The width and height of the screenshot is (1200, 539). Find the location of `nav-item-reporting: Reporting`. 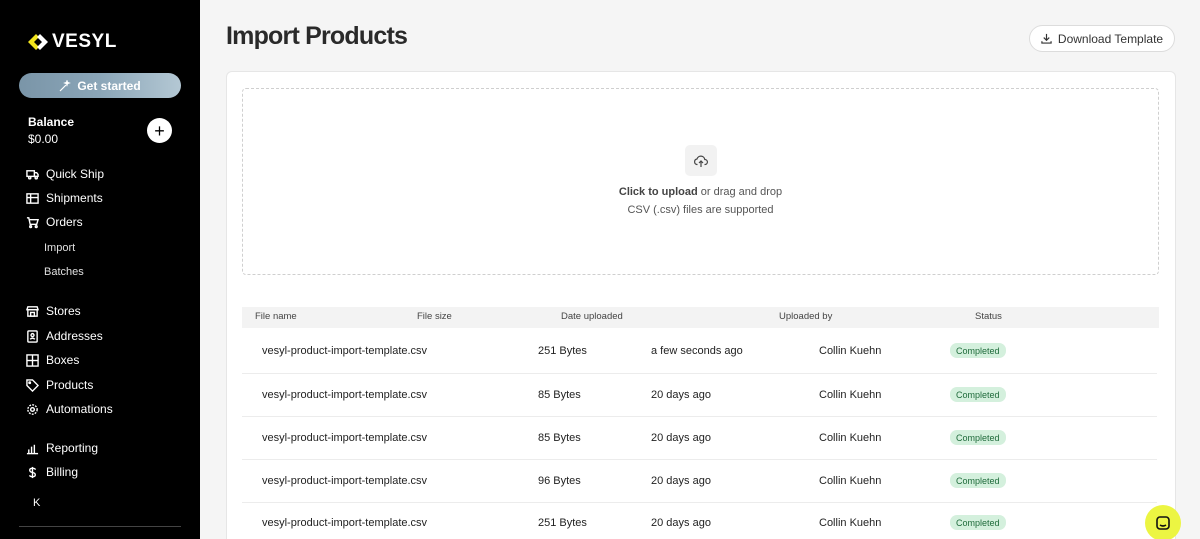

nav-item-reporting: Reporting is located at coordinates (62, 448).